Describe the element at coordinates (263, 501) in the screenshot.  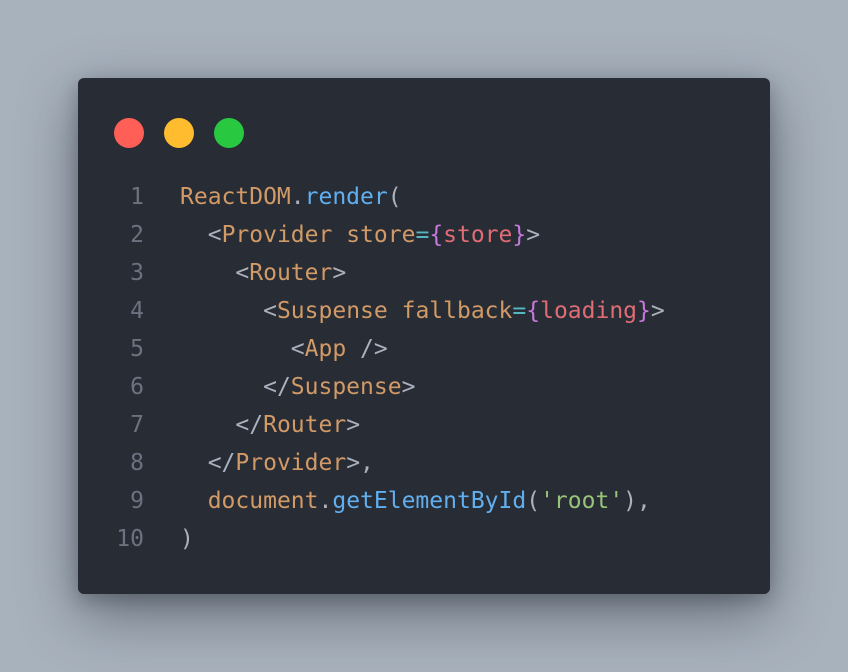
I see `code-token: document` at that location.